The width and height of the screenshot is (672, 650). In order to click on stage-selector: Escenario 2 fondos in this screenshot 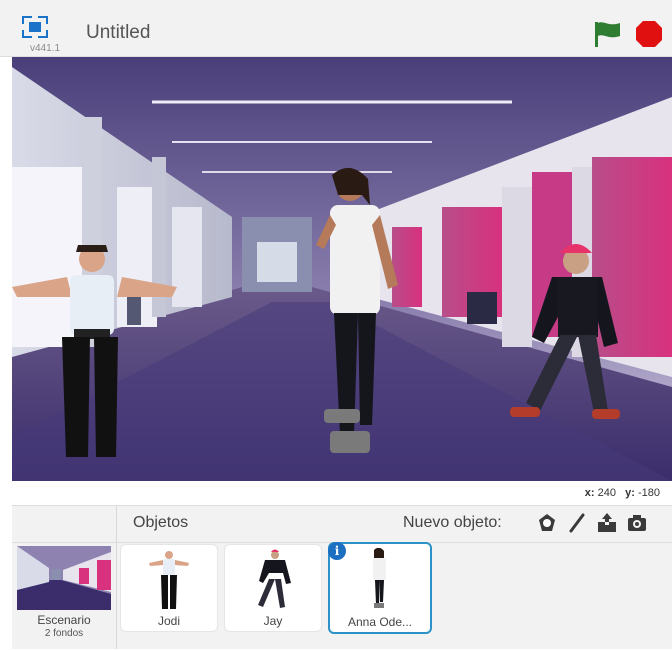, I will do `click(64, 577)`.